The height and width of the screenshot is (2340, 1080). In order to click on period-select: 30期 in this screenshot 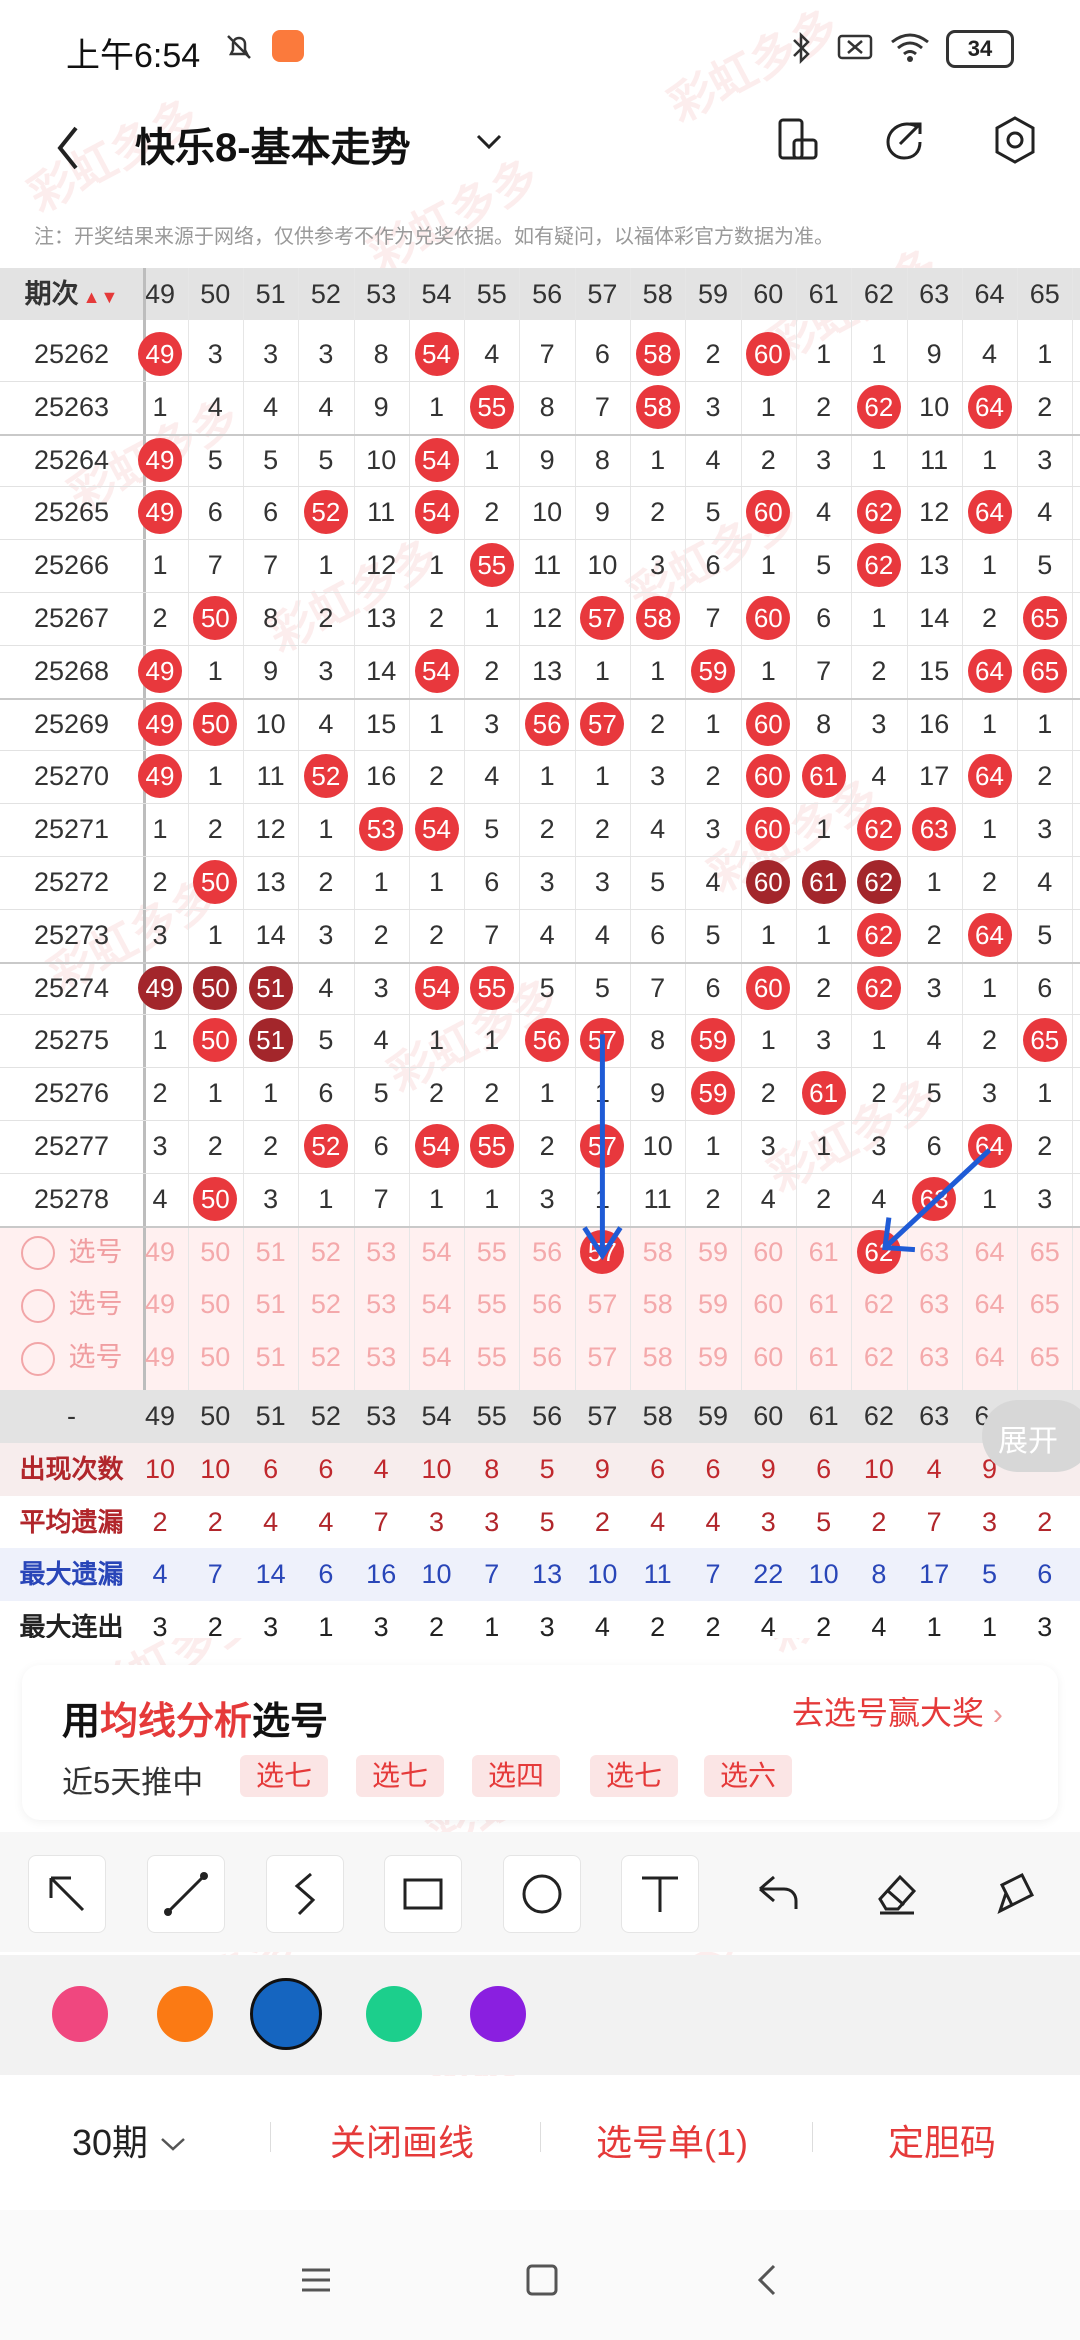, I will do `click(130, 2140)`.